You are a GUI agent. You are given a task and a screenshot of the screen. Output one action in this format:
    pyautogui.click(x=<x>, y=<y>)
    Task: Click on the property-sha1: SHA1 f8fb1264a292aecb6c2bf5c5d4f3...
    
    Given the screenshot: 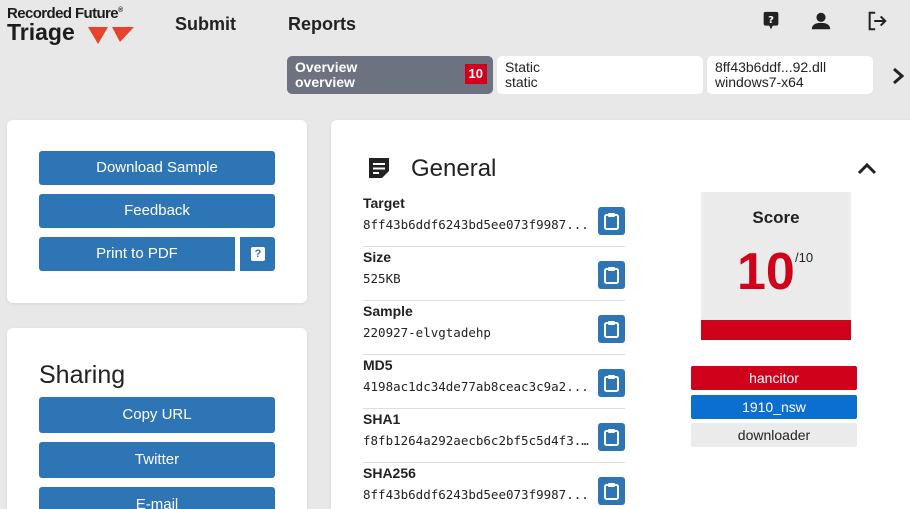 What is the action you would take?
    pyautogui.click(x=494, y=436)
    